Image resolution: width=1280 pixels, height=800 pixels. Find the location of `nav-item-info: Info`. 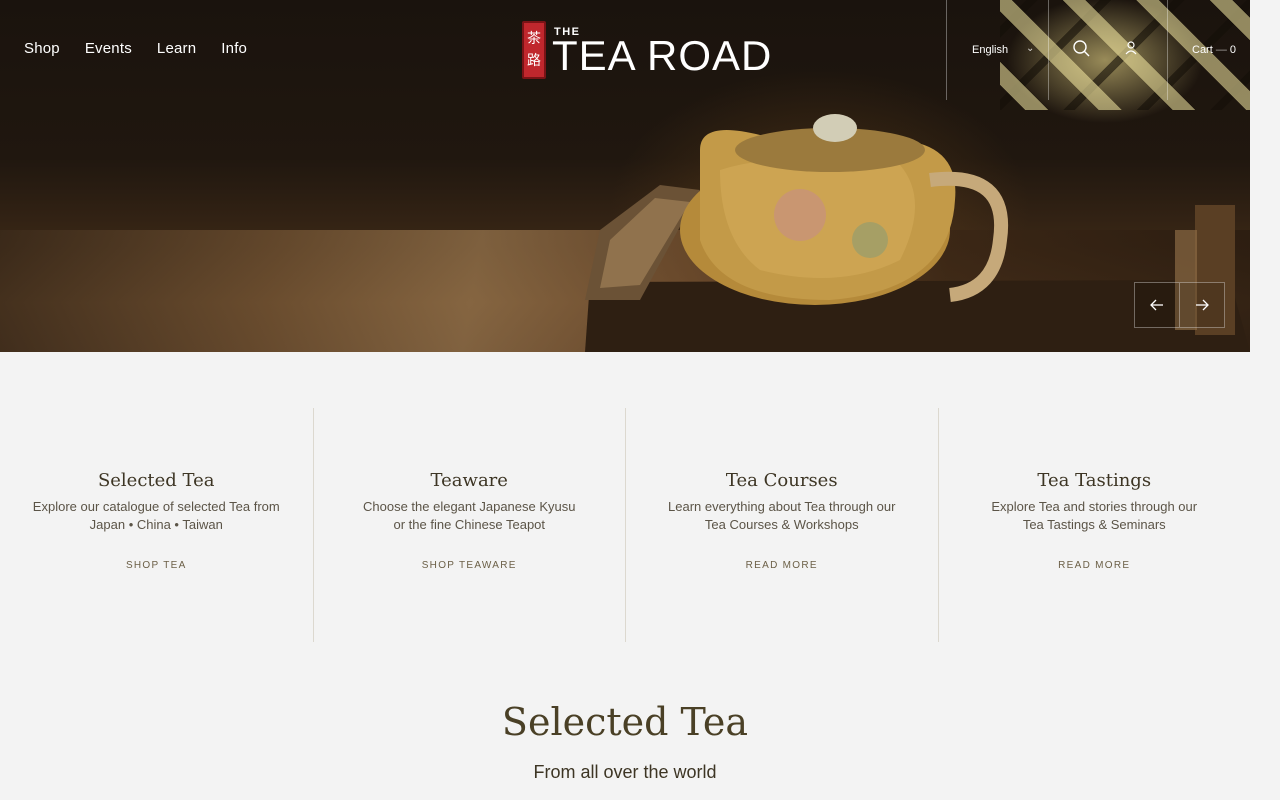

nav-item-info: Info is located at coordinates (234, 48).